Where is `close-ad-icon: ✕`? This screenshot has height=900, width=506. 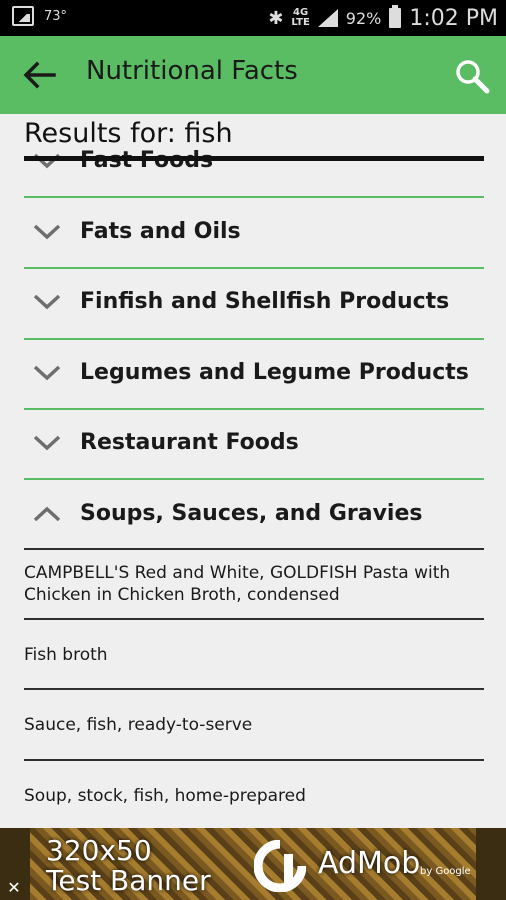 close-ad-icon: ✕ is located at coordinates (14, 888).